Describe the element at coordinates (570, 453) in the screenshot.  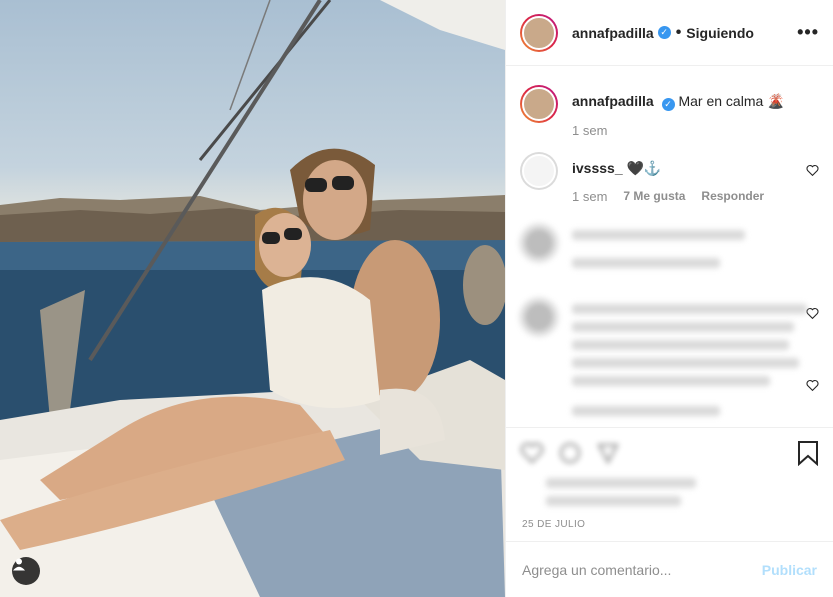
I see `comment-icon` at that location.